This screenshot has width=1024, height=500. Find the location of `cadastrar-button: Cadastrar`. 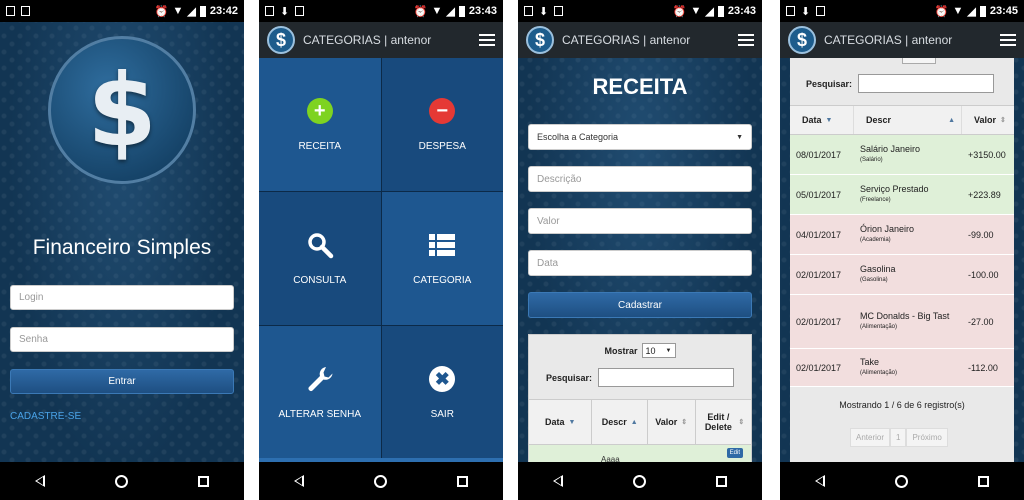

cadastrar-button: Cadastrar is located at coordinates (640, 305).